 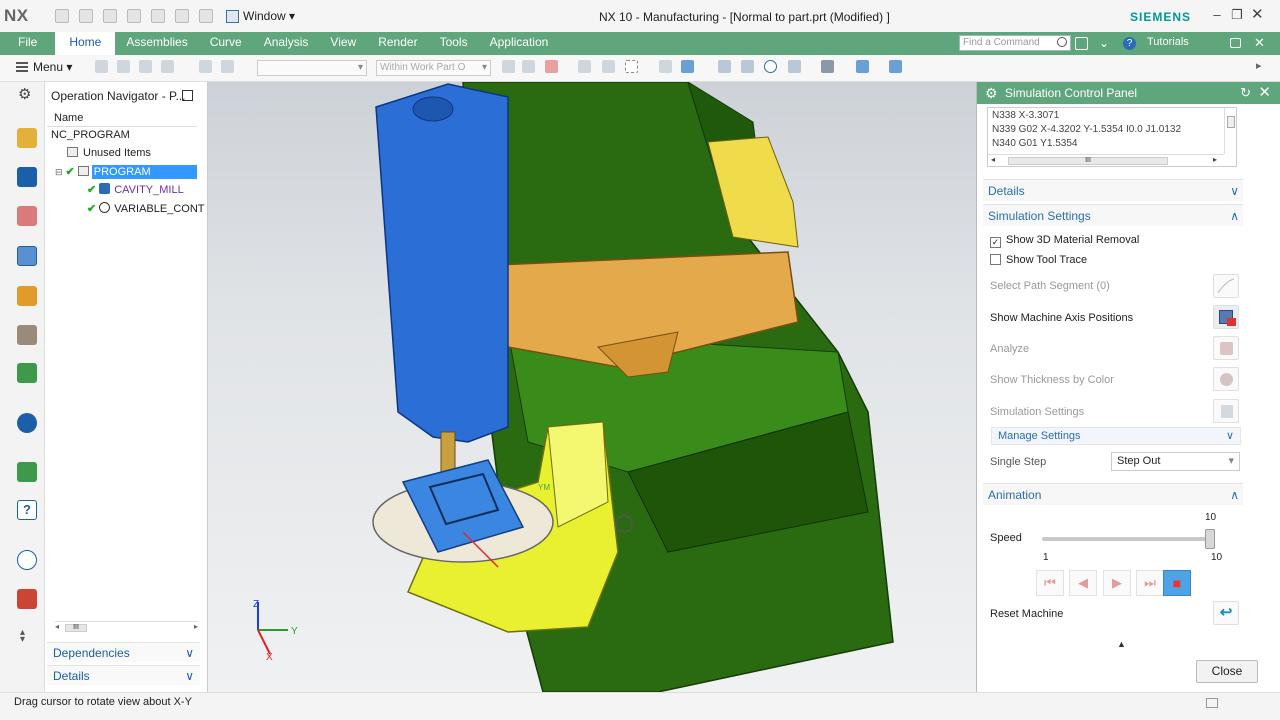 What do you see at coordinates (182, 16) in the screenshot?
I see `repeat-command-icon` at bounding box center [182, 16].